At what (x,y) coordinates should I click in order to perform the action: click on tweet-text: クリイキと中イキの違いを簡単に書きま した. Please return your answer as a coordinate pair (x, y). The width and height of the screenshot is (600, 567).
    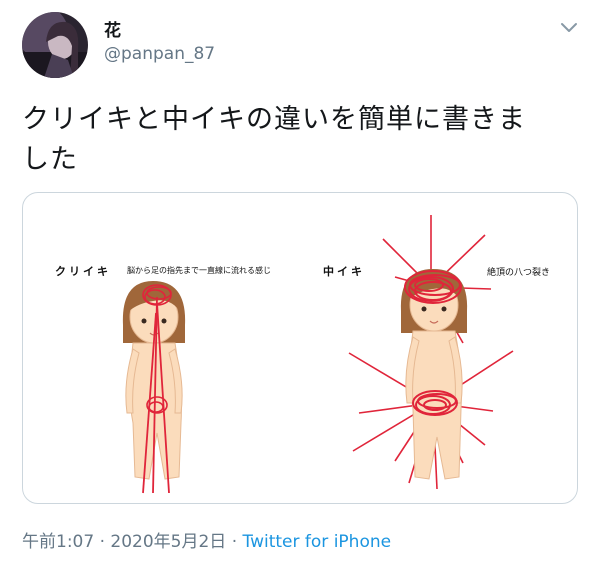
    Looking at the image, I should click on (302, 140).